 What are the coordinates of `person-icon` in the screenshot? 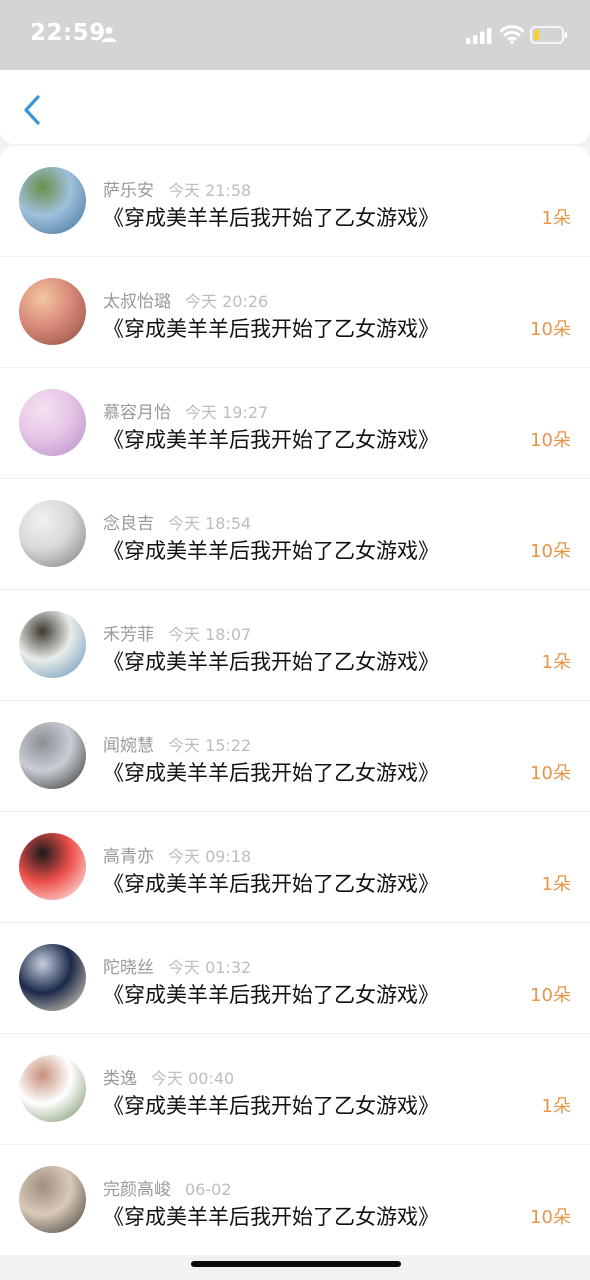 It's located at (109, 34).